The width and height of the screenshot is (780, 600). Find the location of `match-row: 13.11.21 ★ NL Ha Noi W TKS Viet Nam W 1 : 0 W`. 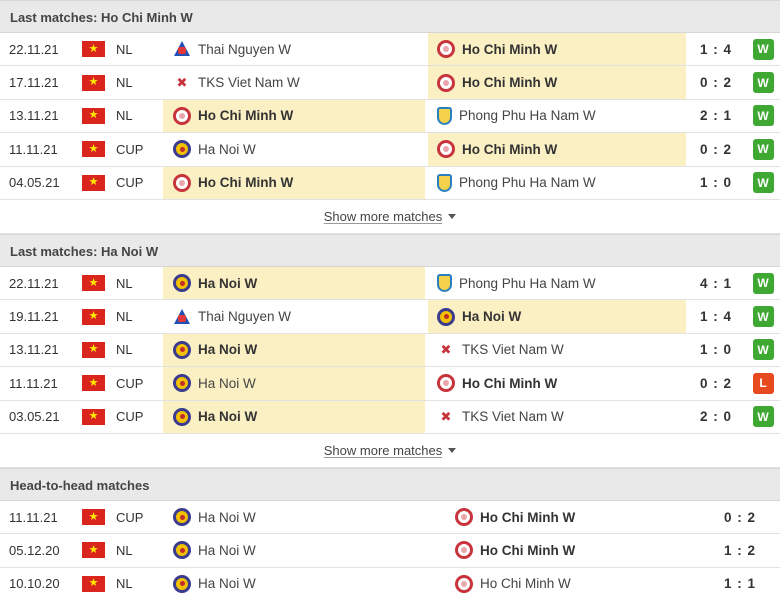

match-row: 13.11.21 ★ NL Ha Noi W TKS Viet Nam W 1 : 0 W is located at coordinates (390, 350).